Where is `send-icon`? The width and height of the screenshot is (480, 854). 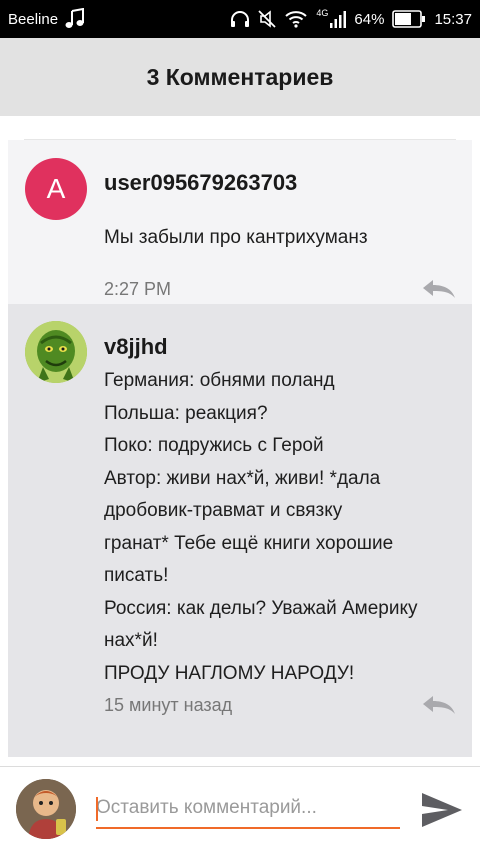 send-icon is located at coordinates (441, 810).